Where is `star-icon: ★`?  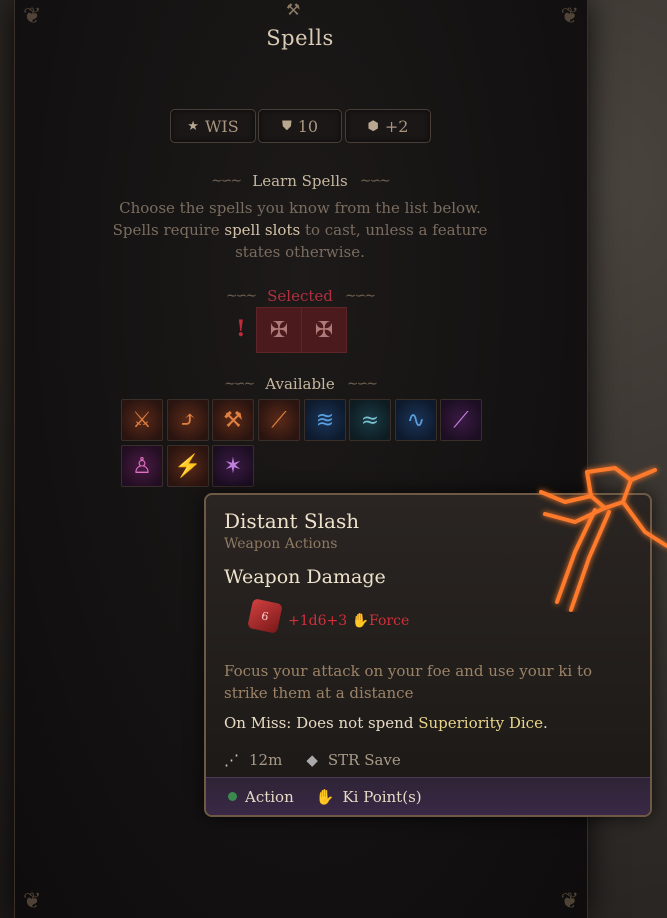 star-icon: ★ is located at coordinates (193, 126).